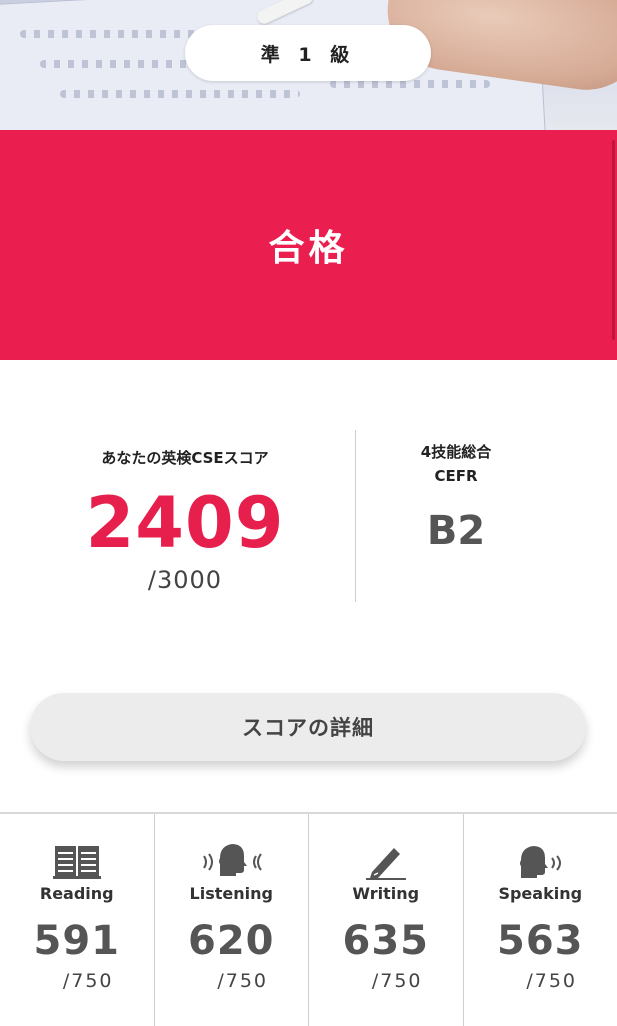  Describe the element at coordinates (232, 941) in the screenshot. I see `skill-score: 620` at that location.